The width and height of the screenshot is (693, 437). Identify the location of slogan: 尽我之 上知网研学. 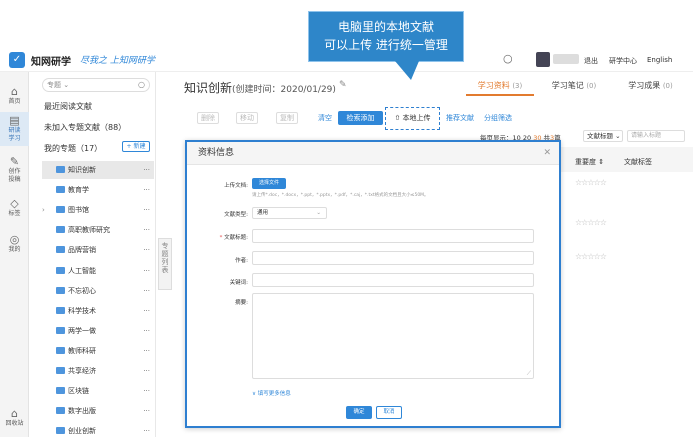
(117, 61).